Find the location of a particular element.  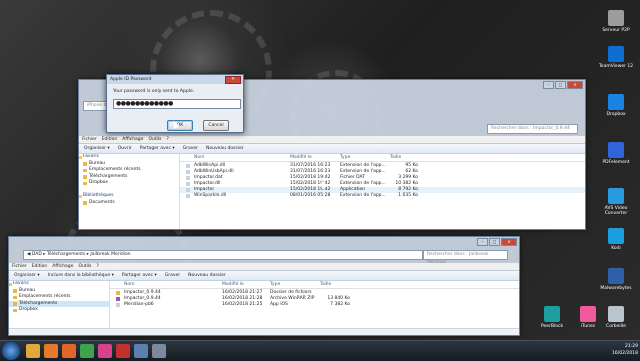

server-icon is located at coordinates (616, 18).